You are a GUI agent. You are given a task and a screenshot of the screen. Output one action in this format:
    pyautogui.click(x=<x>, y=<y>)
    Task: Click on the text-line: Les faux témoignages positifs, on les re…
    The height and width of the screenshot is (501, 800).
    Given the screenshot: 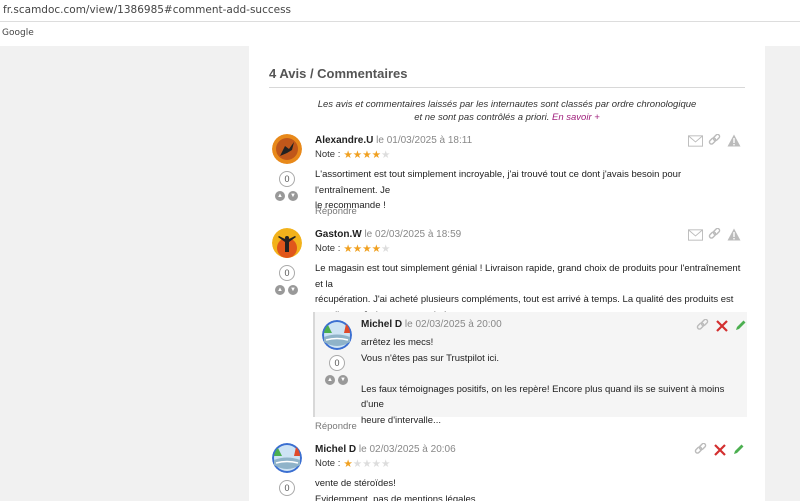 What is the action you would take?
    pyautogui.click(x=543, y=397)
    